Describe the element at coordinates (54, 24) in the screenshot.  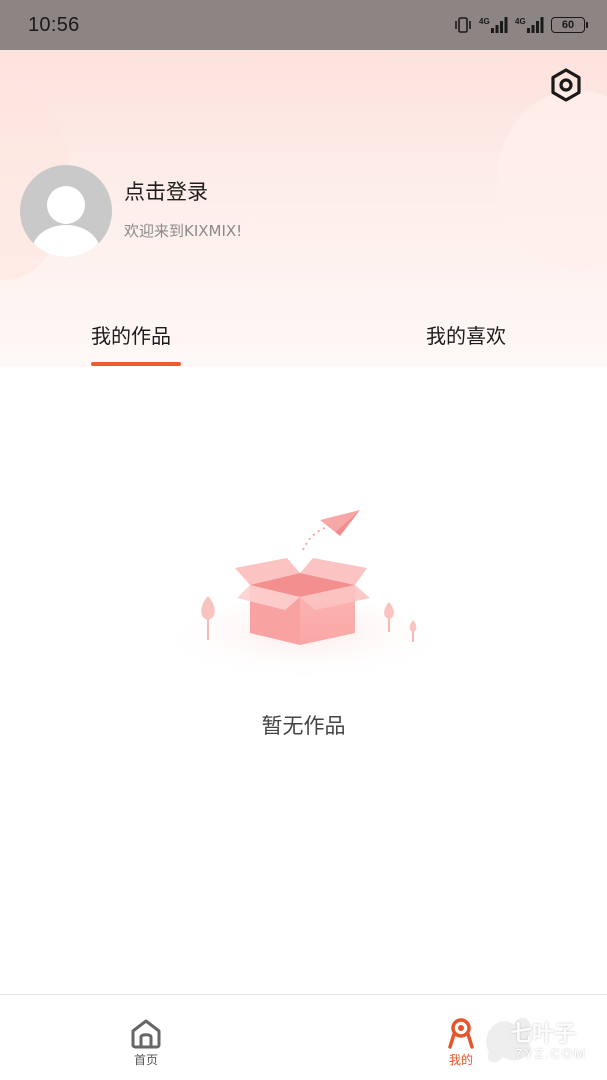
I see `status-time: 10:56` at that location.